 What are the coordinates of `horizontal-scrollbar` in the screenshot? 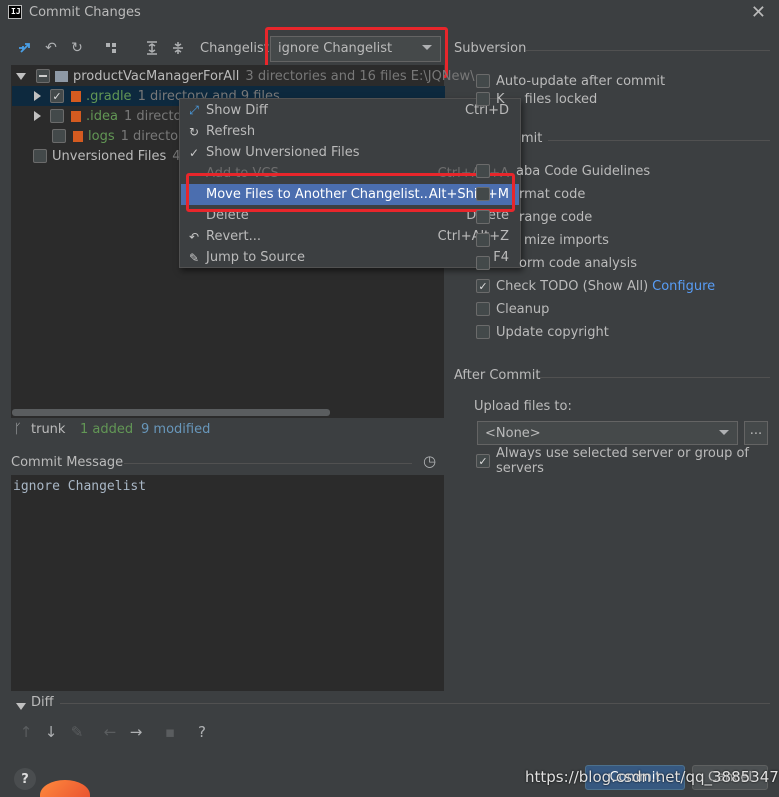 It's located at (171, 412).